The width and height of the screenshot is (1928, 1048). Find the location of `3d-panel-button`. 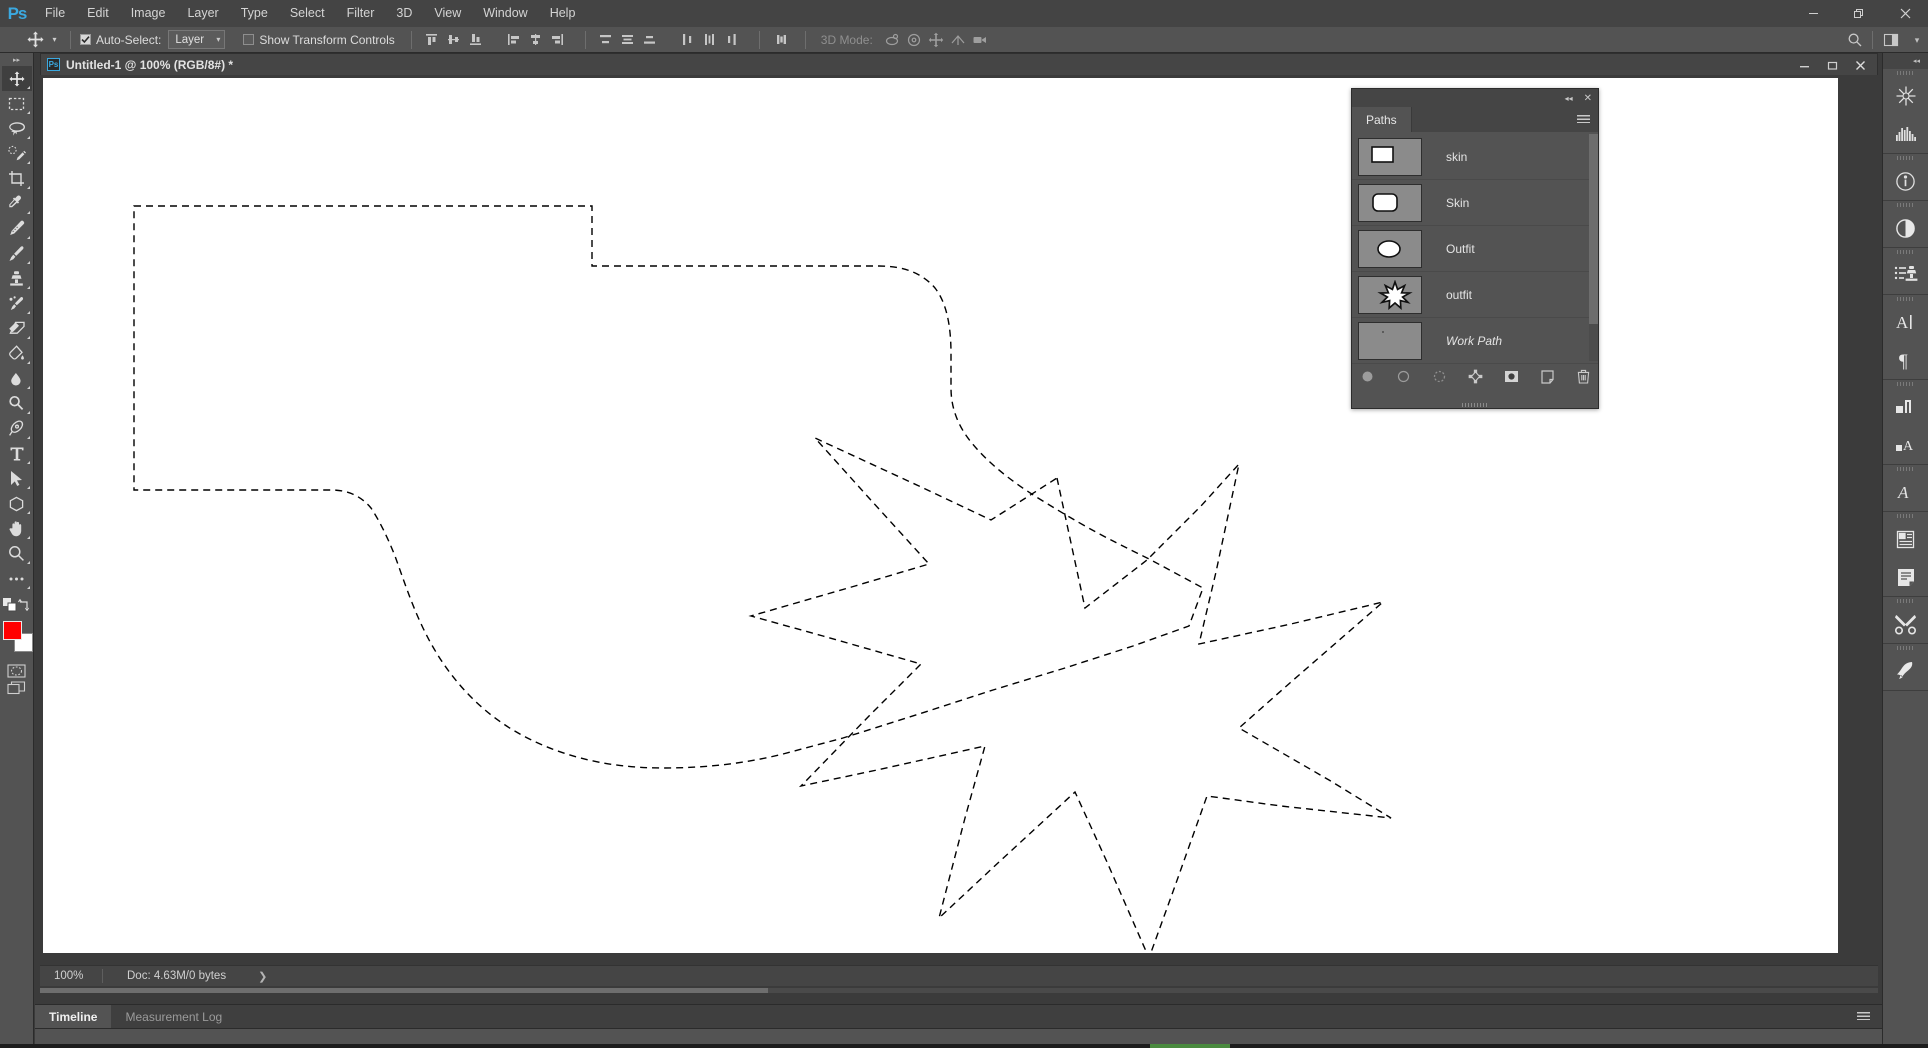

3d-panel-button is located at coordinates (1905, 96).